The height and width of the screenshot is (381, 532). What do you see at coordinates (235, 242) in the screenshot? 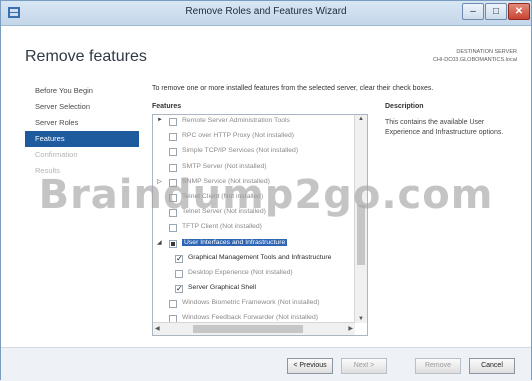
I see `feature-label: User Interfaces and Infrastructure` at bounding box center [235, 242].